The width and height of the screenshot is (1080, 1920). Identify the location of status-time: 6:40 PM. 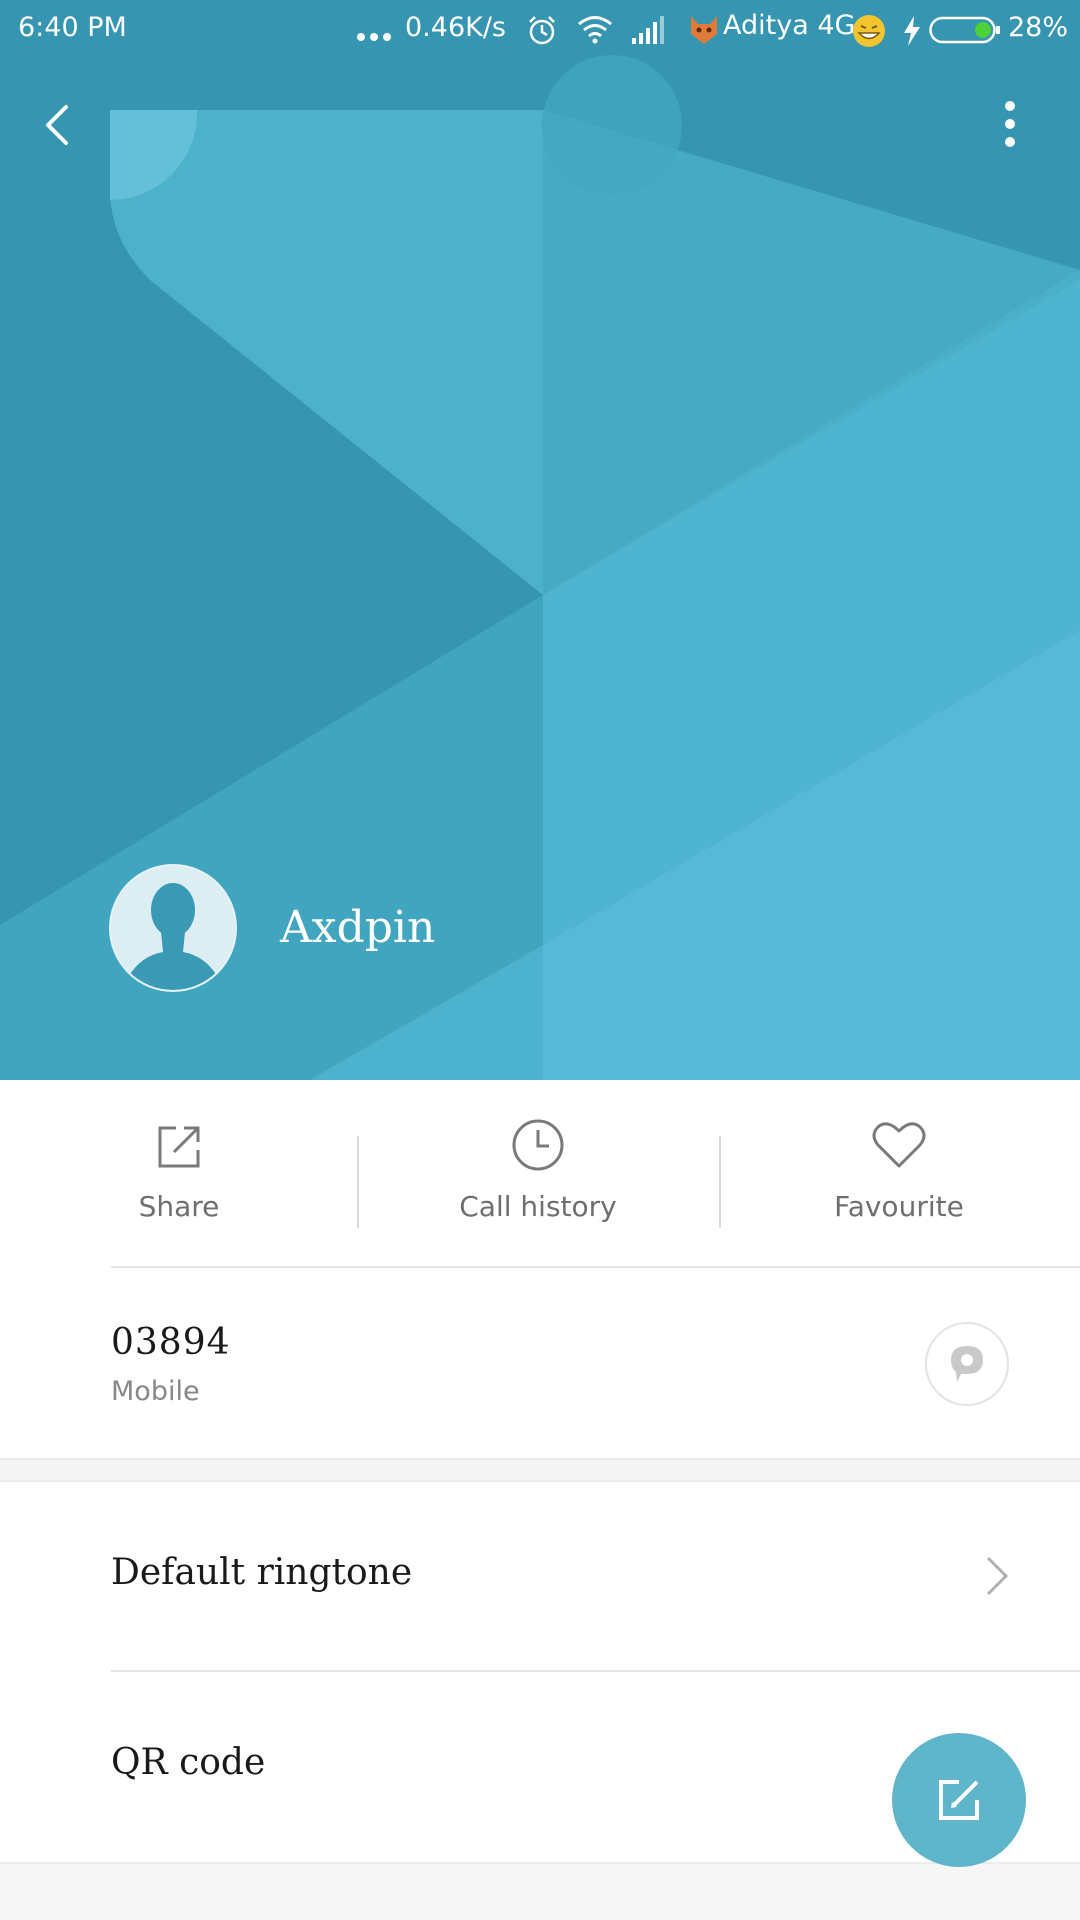
(72, 27).